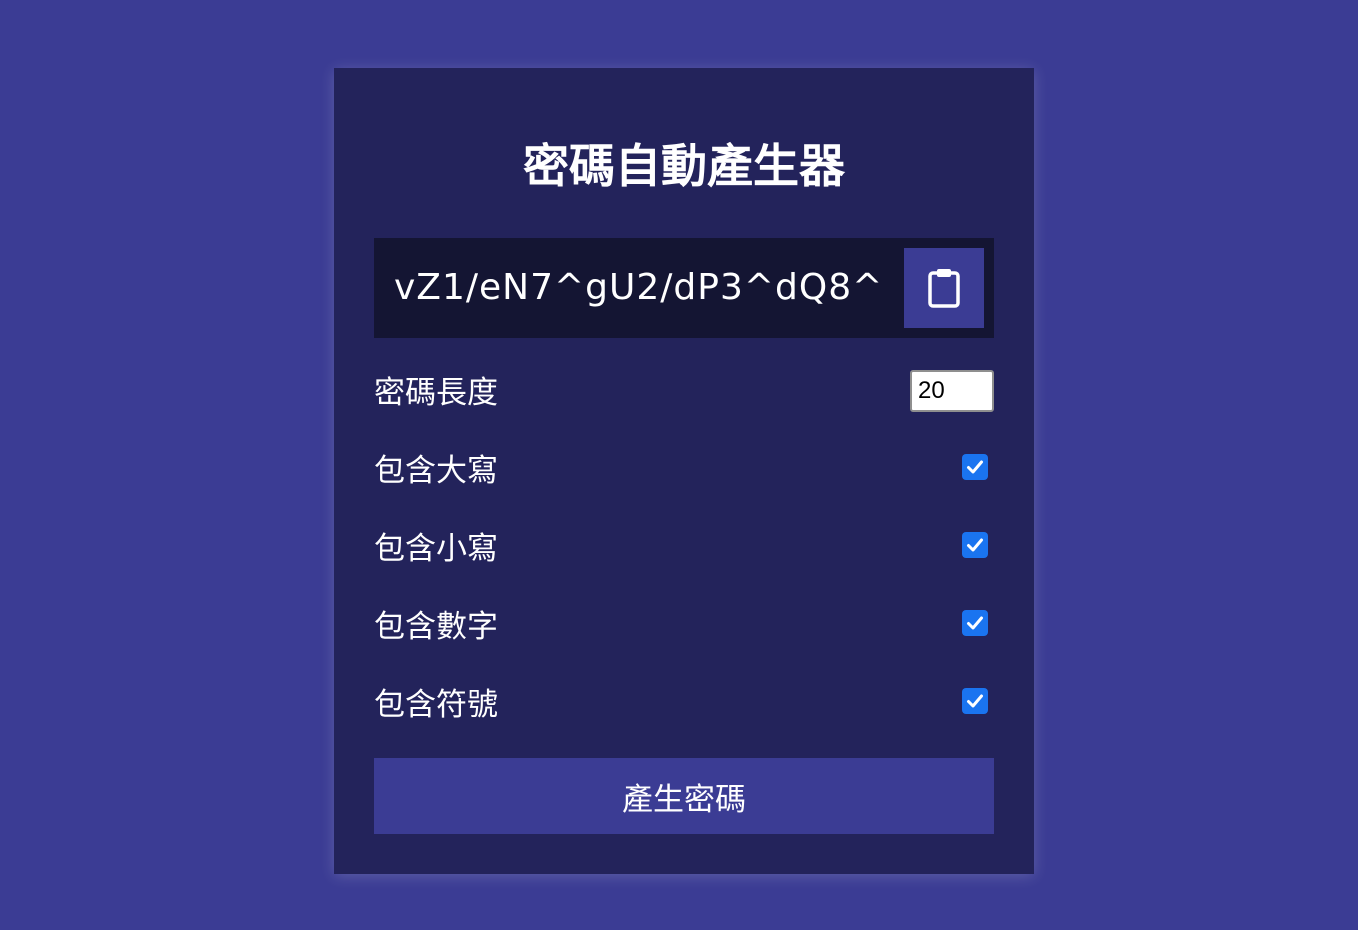 Image resolution: width=1358 pixels, height=930 pixels. Describe the element at coordinates (684, 796) in the screenshot. I see `generate-password-button: 產生密碼` at that location.